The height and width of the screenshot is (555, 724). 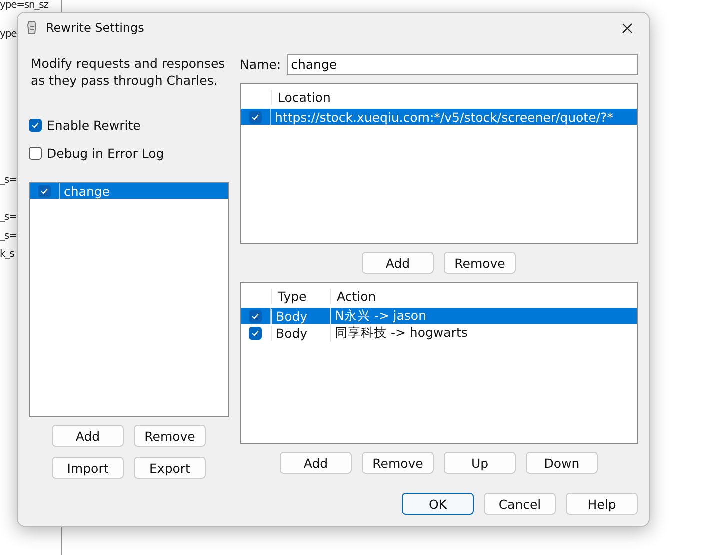 I want to click on dialog-button: Help, so click(x=602, y=504).